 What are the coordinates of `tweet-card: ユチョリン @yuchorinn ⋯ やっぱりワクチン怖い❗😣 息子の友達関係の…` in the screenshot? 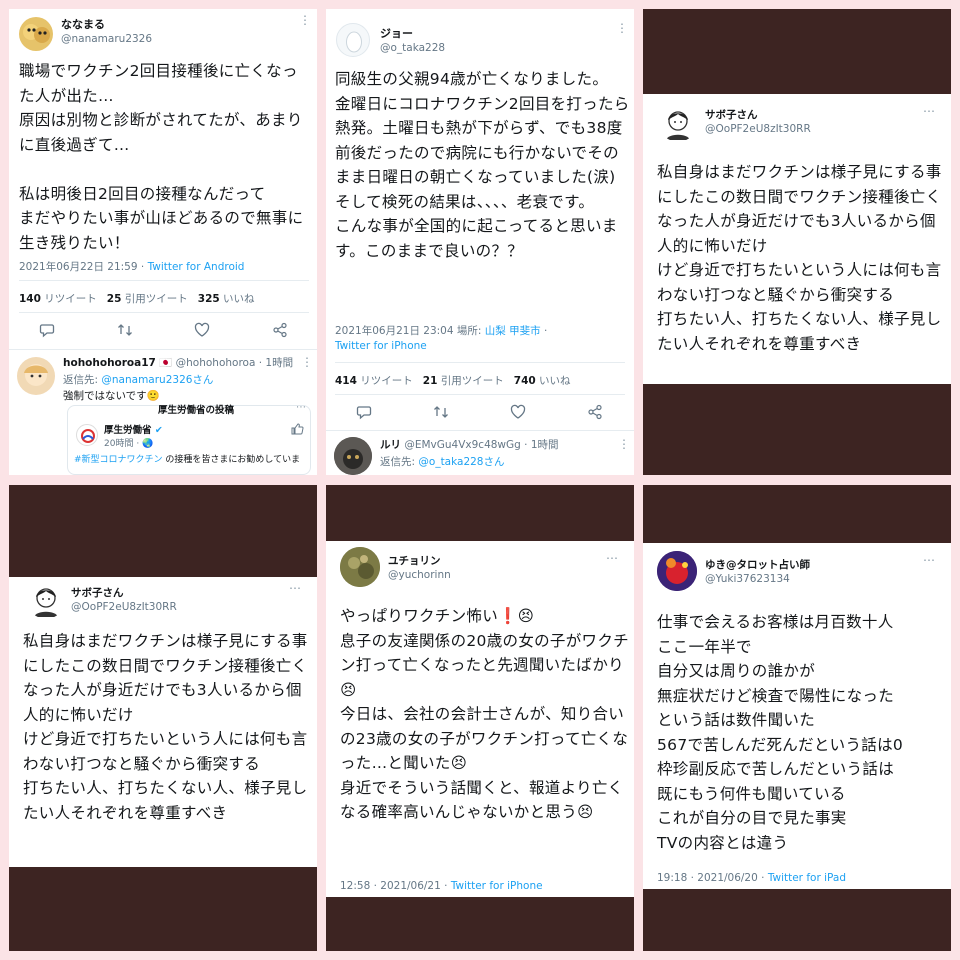 It's located at (480, 719).